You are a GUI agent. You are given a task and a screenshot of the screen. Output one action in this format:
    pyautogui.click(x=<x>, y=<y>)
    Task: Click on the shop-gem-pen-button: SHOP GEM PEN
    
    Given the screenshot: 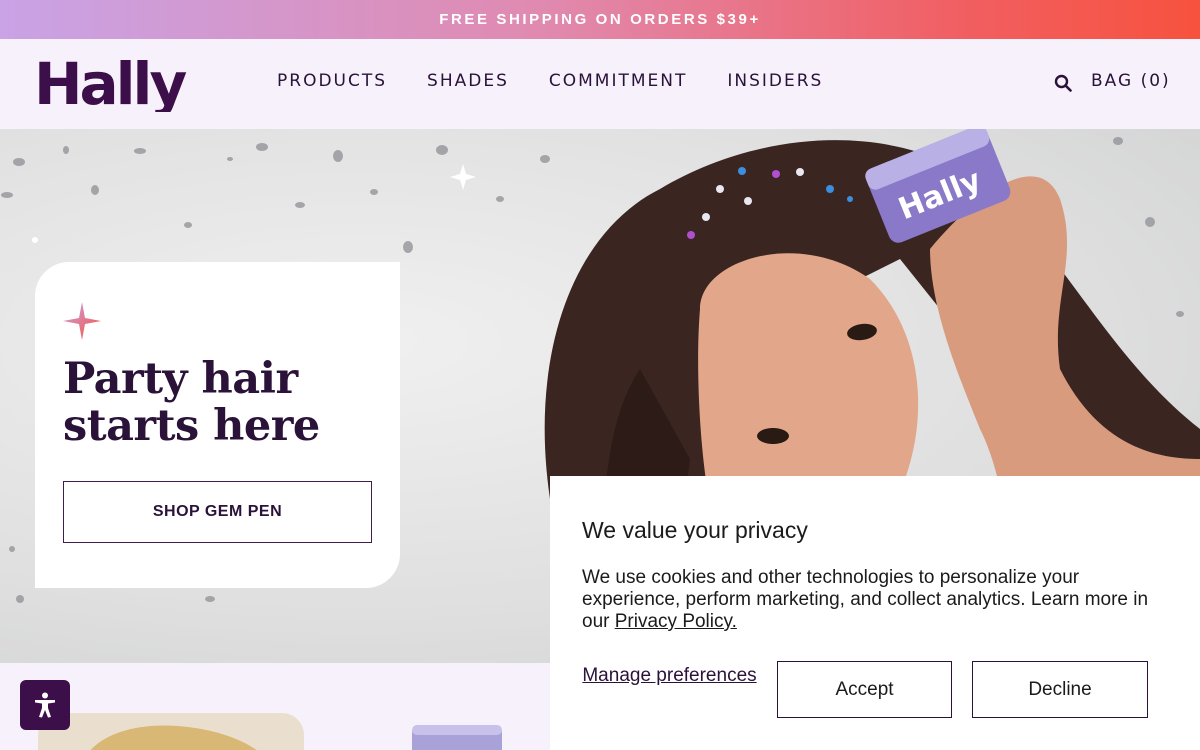 What is the action you would take?
    pyautogui.click(x=217, y=512)
    